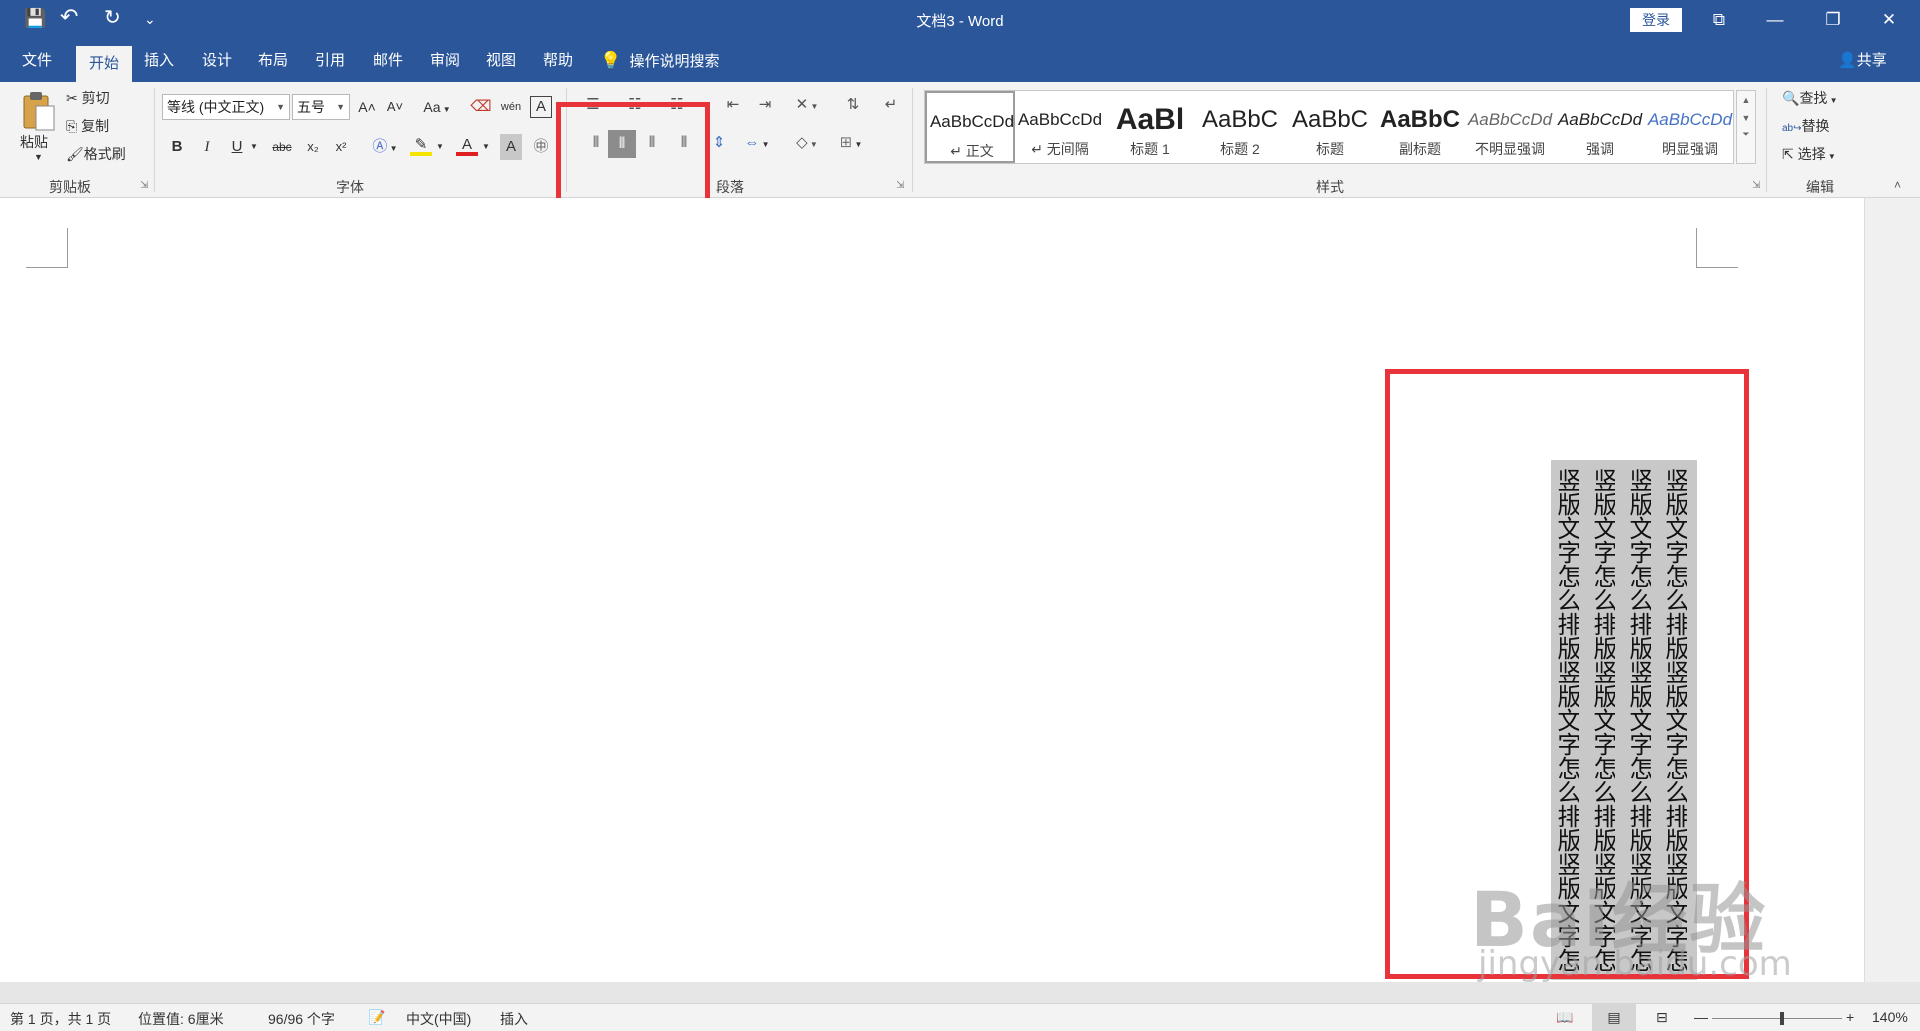  What do you see at coordinates (1775, 20) in the screenshot?
I see `minimize-button: —` at bounding box center [1775, 20].